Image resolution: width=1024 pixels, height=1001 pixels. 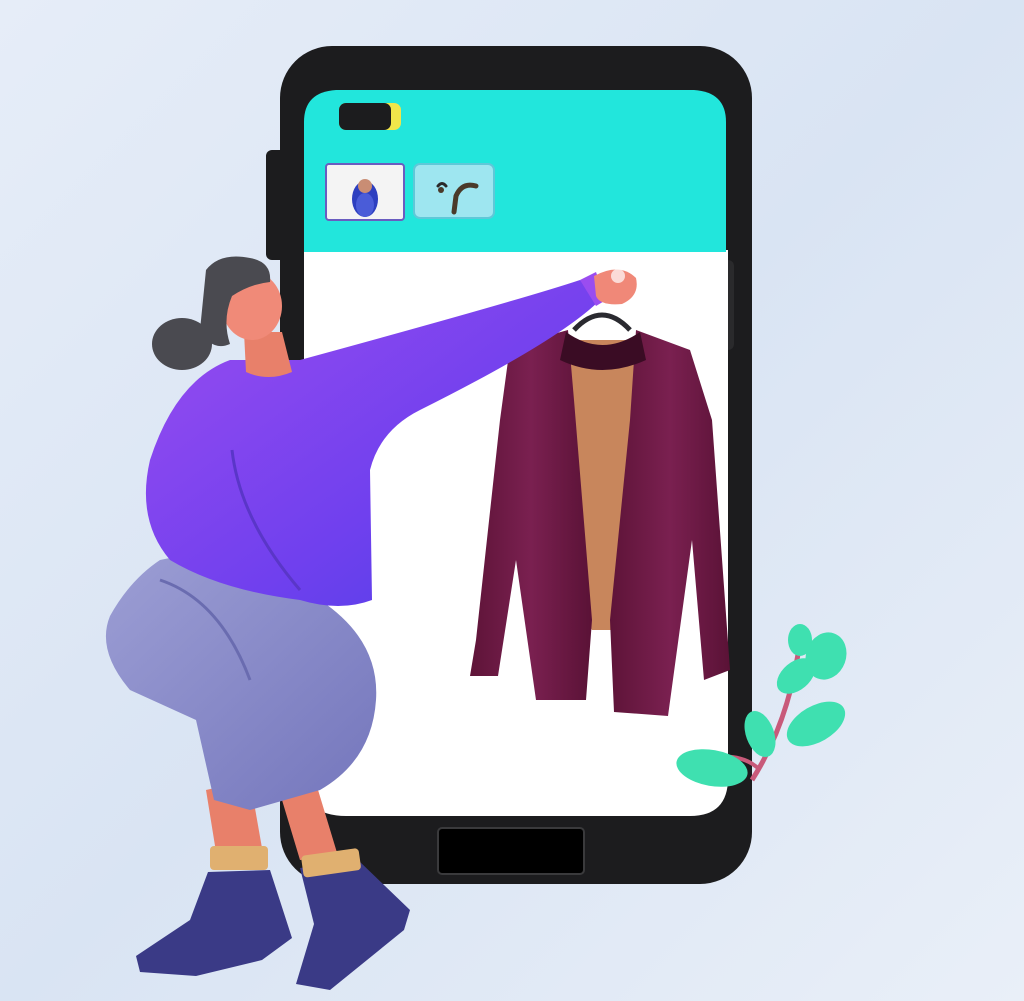 I want to click on sock-front, so click(x=239, y=858).